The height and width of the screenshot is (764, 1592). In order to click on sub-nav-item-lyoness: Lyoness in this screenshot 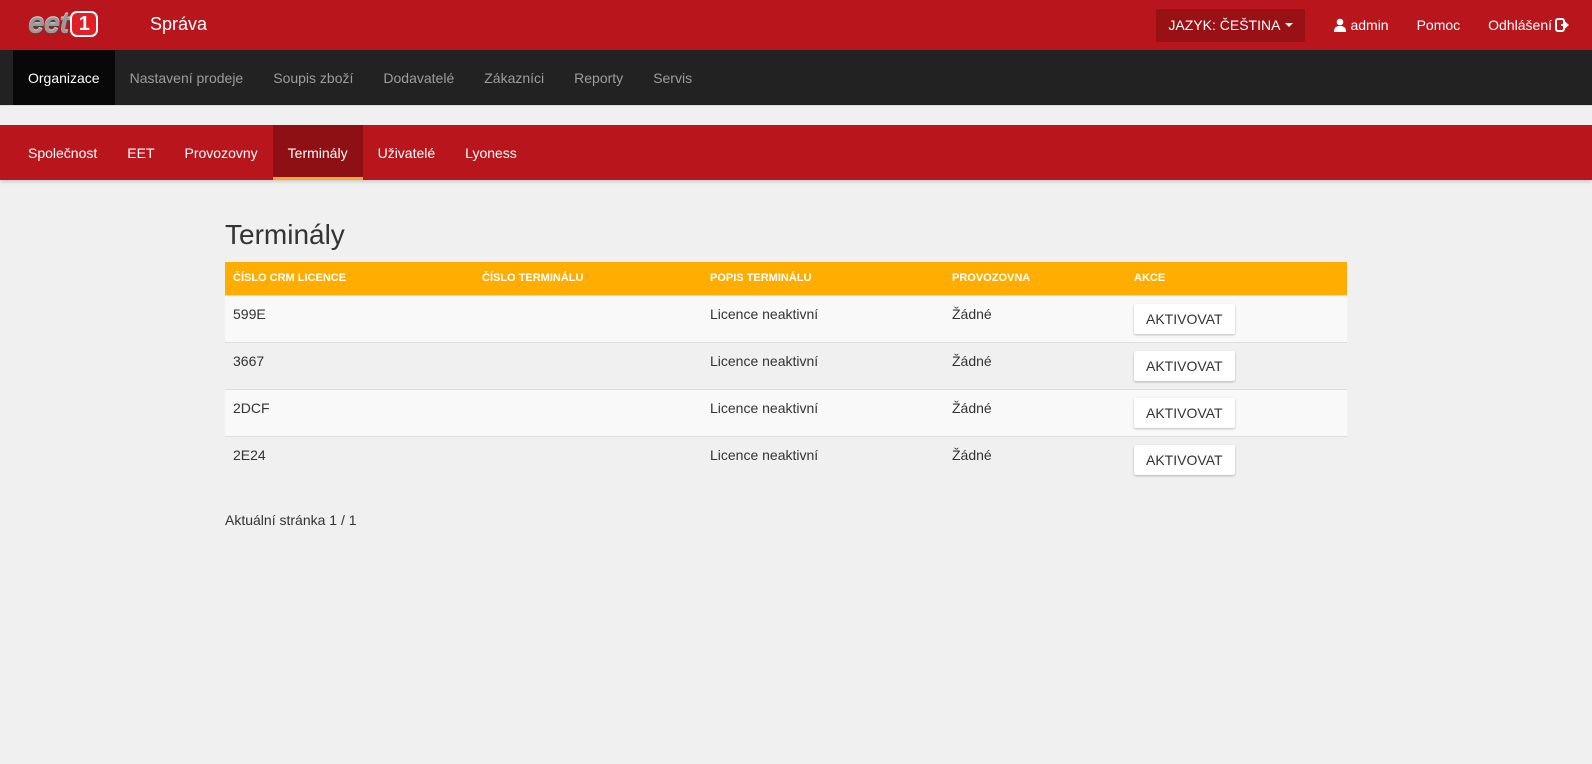, I will do `click(491, 152)`.